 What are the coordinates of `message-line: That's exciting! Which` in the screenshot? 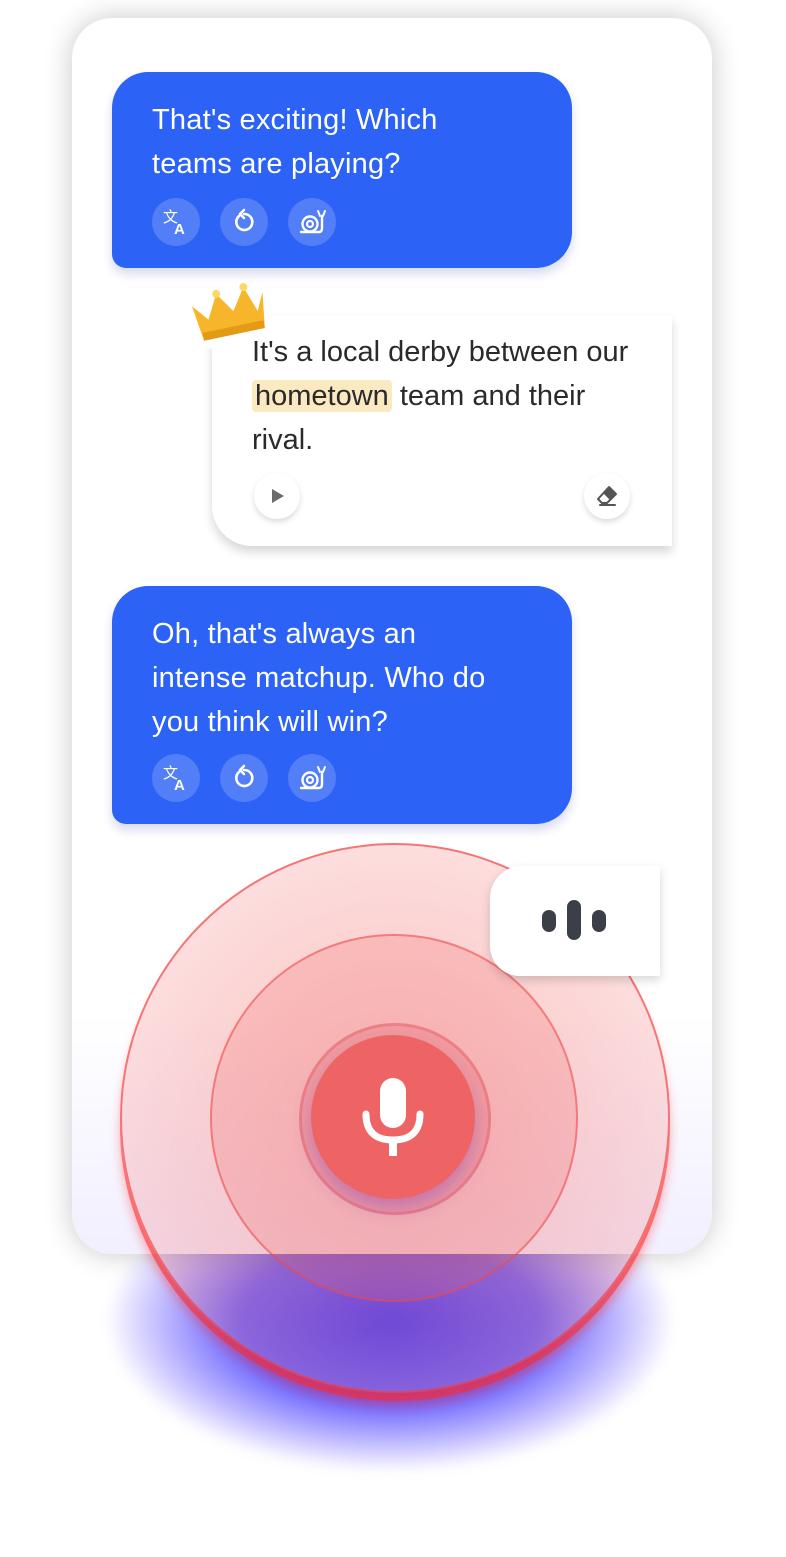 It's located at (295, 120).